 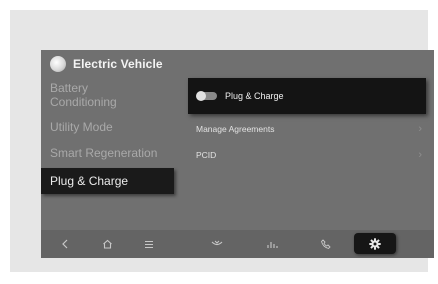 What do you see at coordinates (118, 64) in the screenshot?
I see `app-title: Electric Vehicle` at bounding box center [118, 64].